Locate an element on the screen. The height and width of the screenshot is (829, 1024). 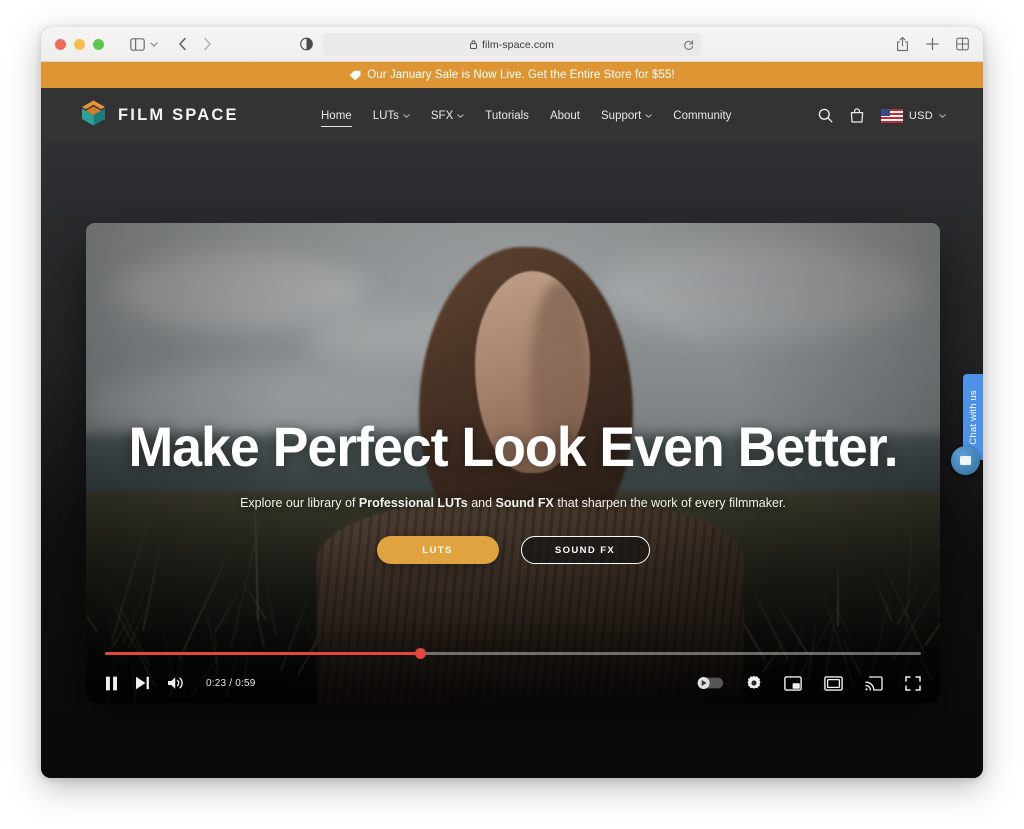
address-bar: film-space.com is located at coordinates (512, 44).